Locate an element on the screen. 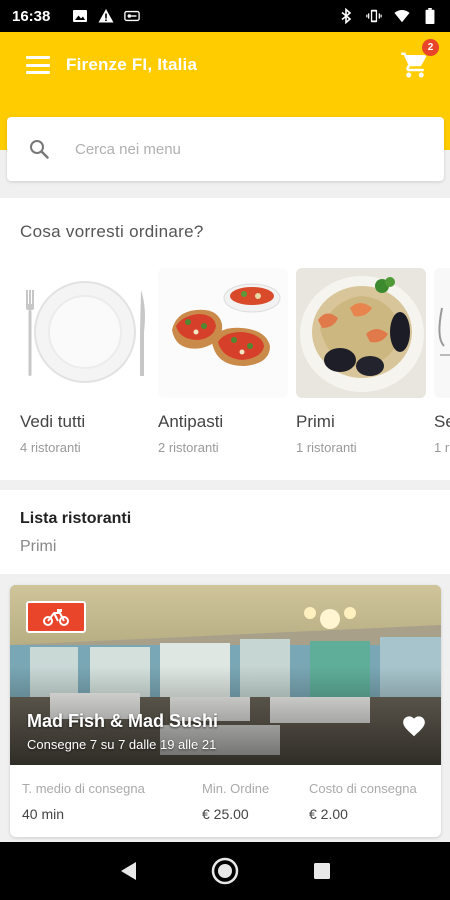 The image size is (450, 900). category-item-all: Vedi tutti 4 ristoranti is located at coordinates (85, 361).